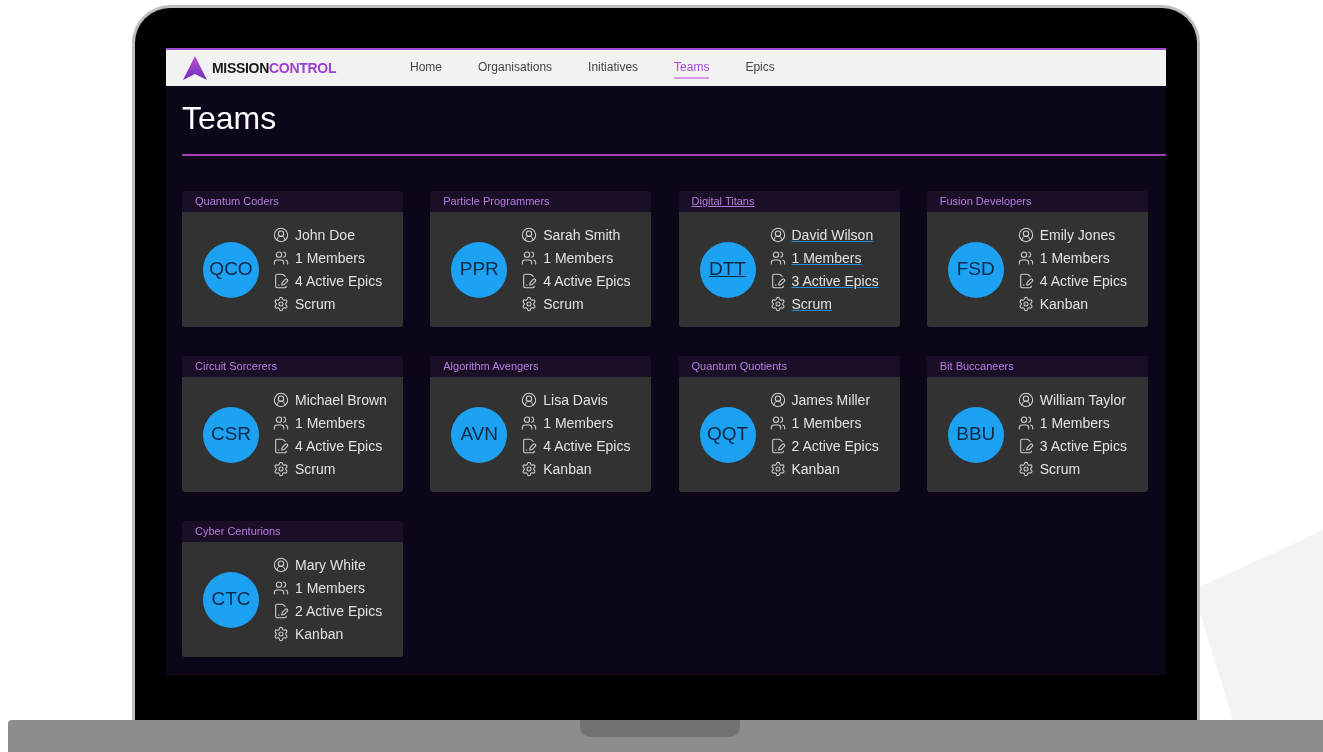 This screenshot has width=1323, height=752. I want to click on team-lead: John Doe, so click(325, 235).